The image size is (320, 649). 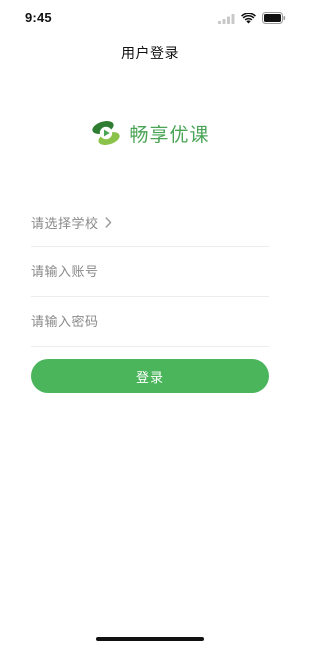 What do you see at coordinates (150, 376) in the screenshot?
I see `login-button: 登录` at bounding box center [150, 376].